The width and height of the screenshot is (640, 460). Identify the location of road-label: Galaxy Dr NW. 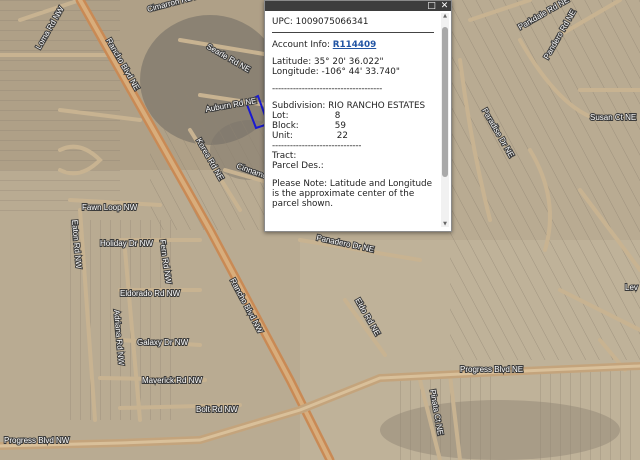
(163, 342).